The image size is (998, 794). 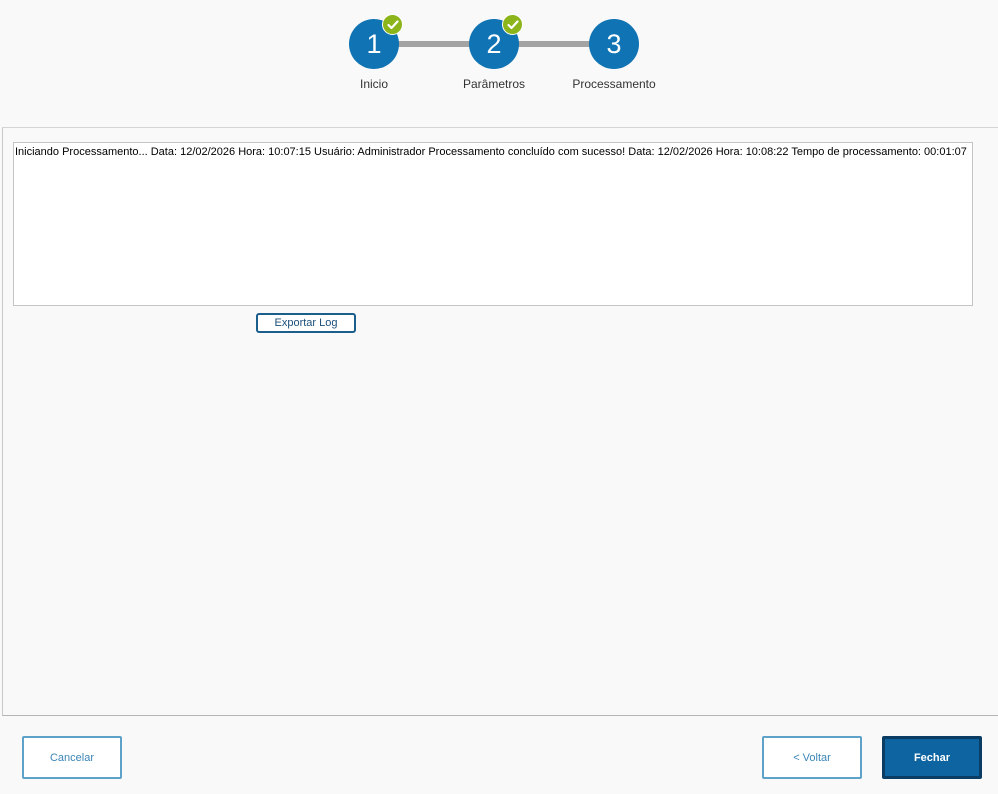 I want to click on back-button: < Voltar, so click(x=812, y=757).